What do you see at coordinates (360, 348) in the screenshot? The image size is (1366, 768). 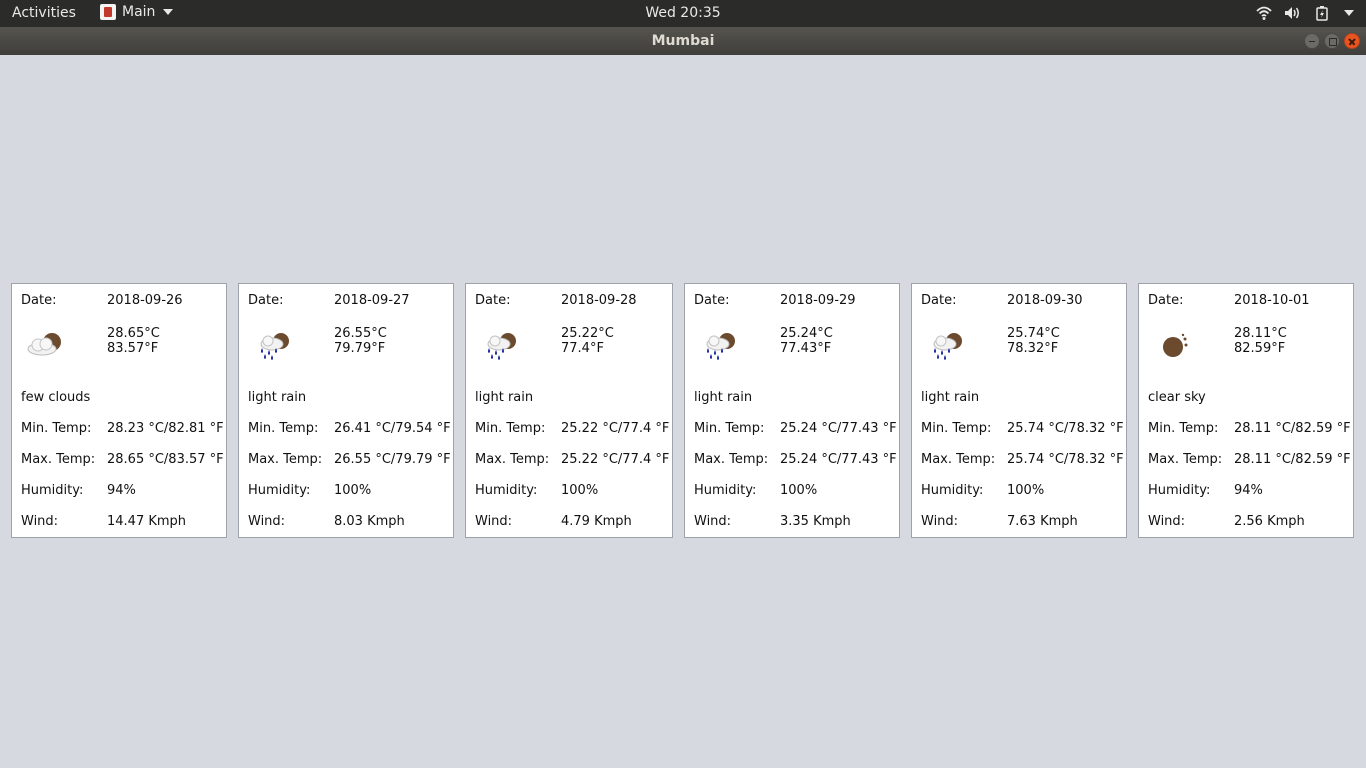 I see `temp-fahrenheit: 79.79°F` at bounding box center [360, 348].